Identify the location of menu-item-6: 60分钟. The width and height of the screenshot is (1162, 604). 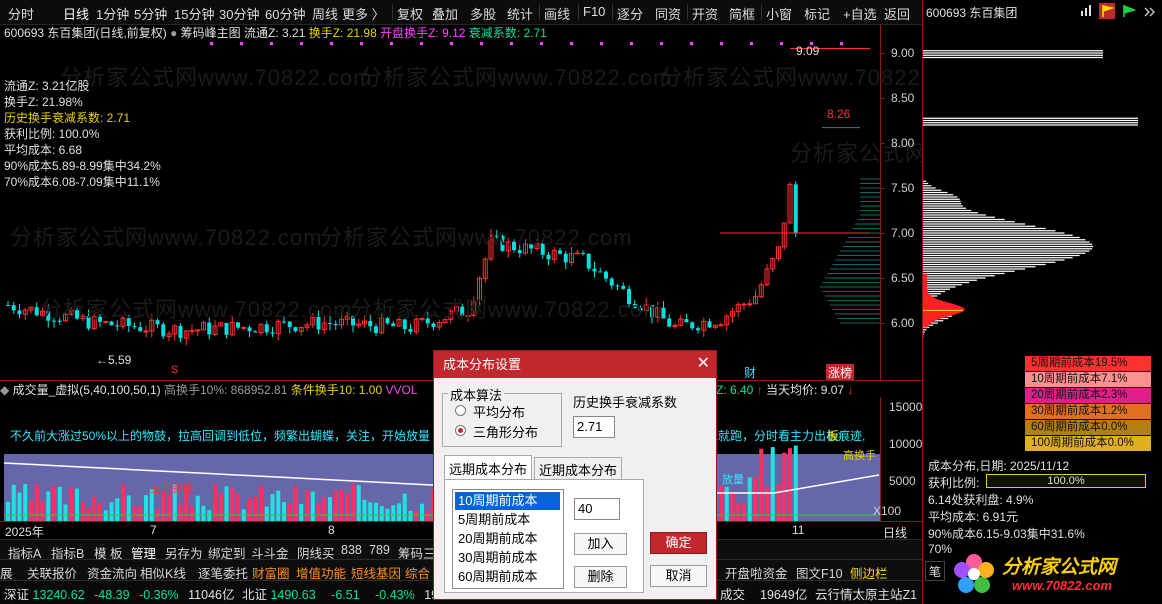
(285, 13).